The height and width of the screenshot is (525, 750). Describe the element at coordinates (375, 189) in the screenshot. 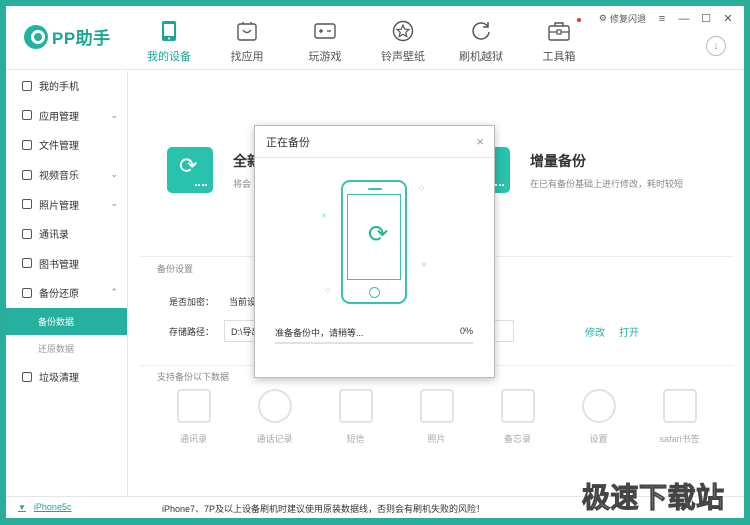

I see `phone-speaker` at that location.